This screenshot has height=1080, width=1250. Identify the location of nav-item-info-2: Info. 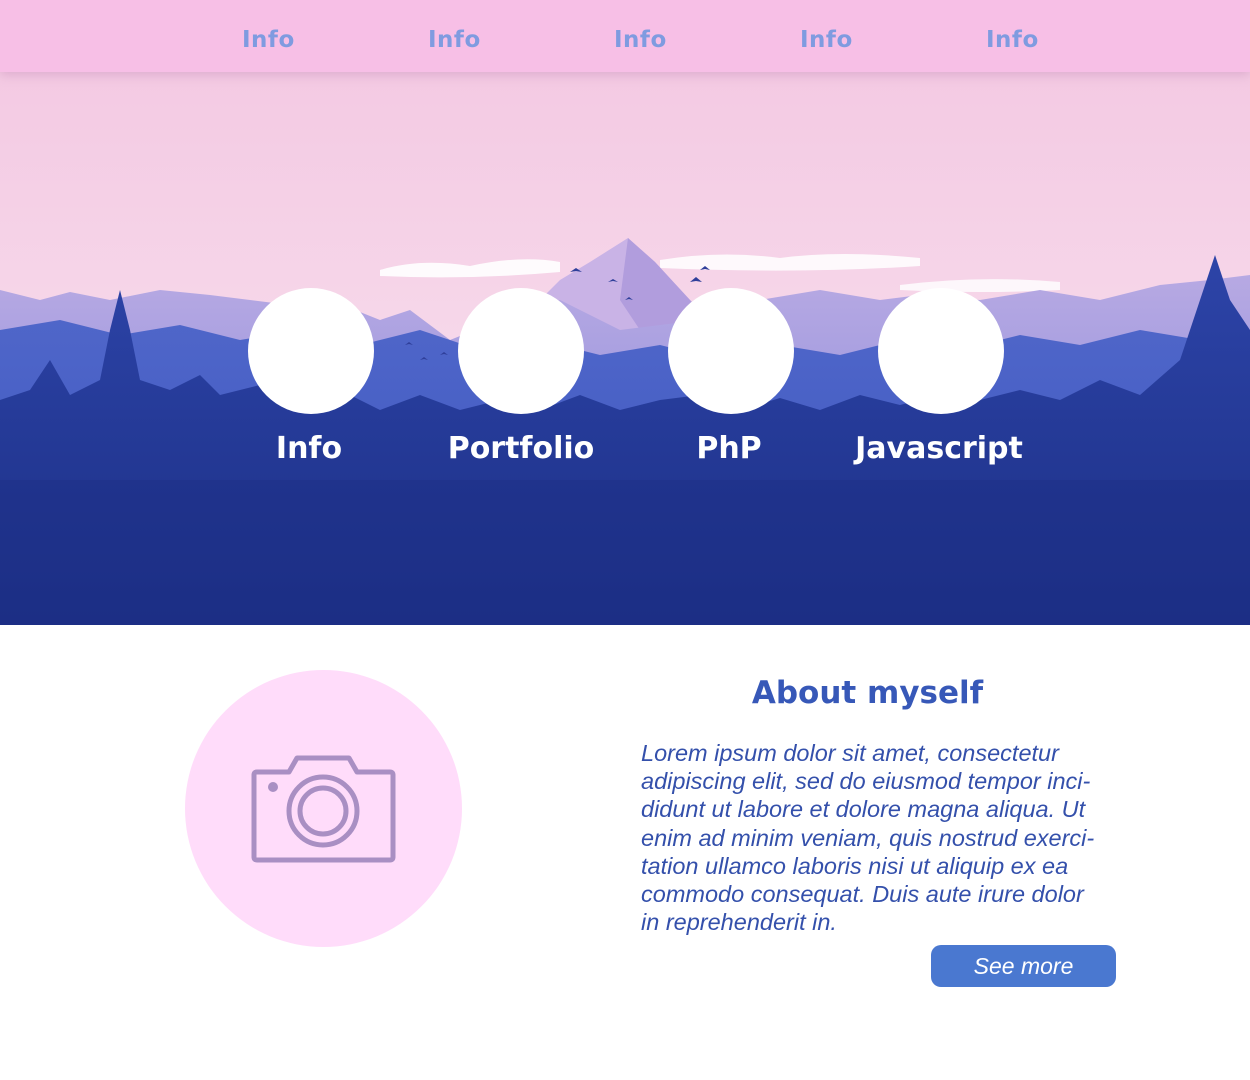
(454, 40).